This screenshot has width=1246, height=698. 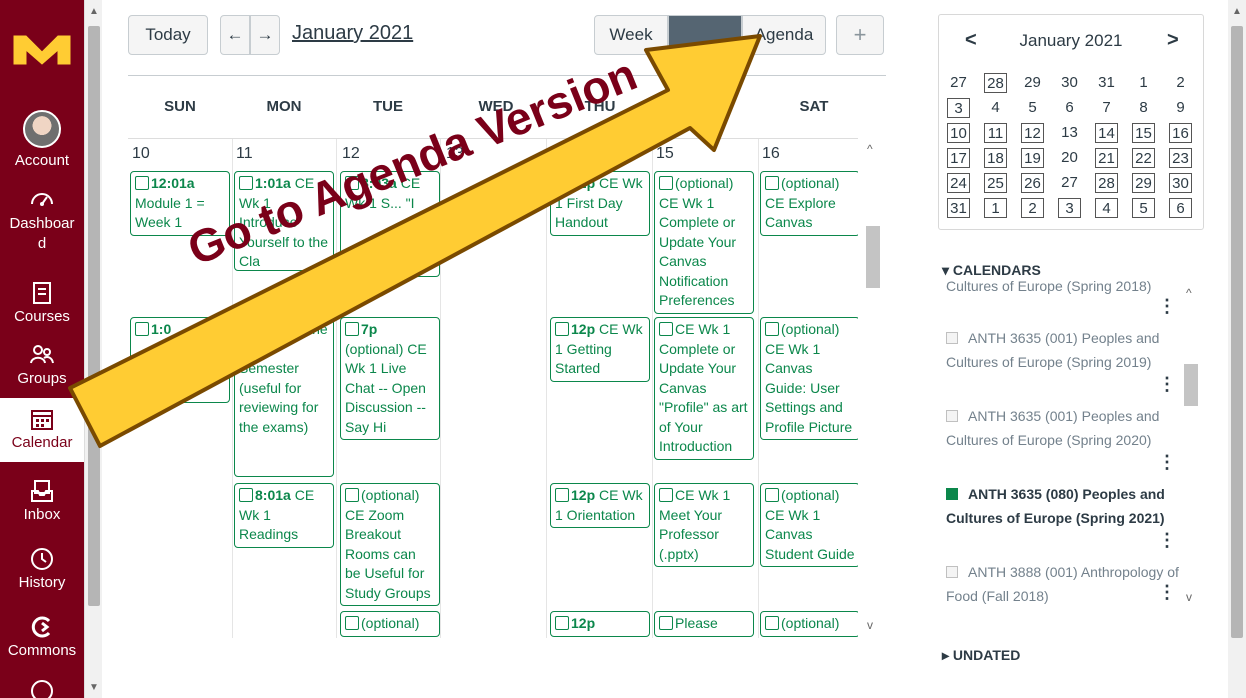 I want to click on today-button: Today, so click(x=168, y=35).